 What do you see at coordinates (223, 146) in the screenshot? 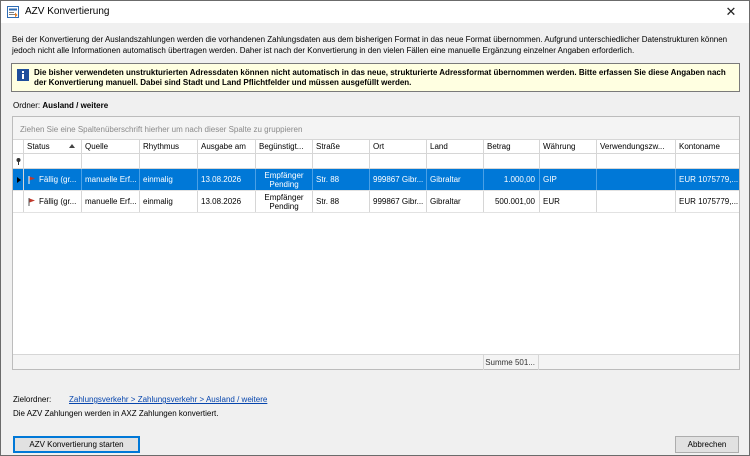
I see `column-header-label: Ausgabe am` at bounding box center [223, 146].